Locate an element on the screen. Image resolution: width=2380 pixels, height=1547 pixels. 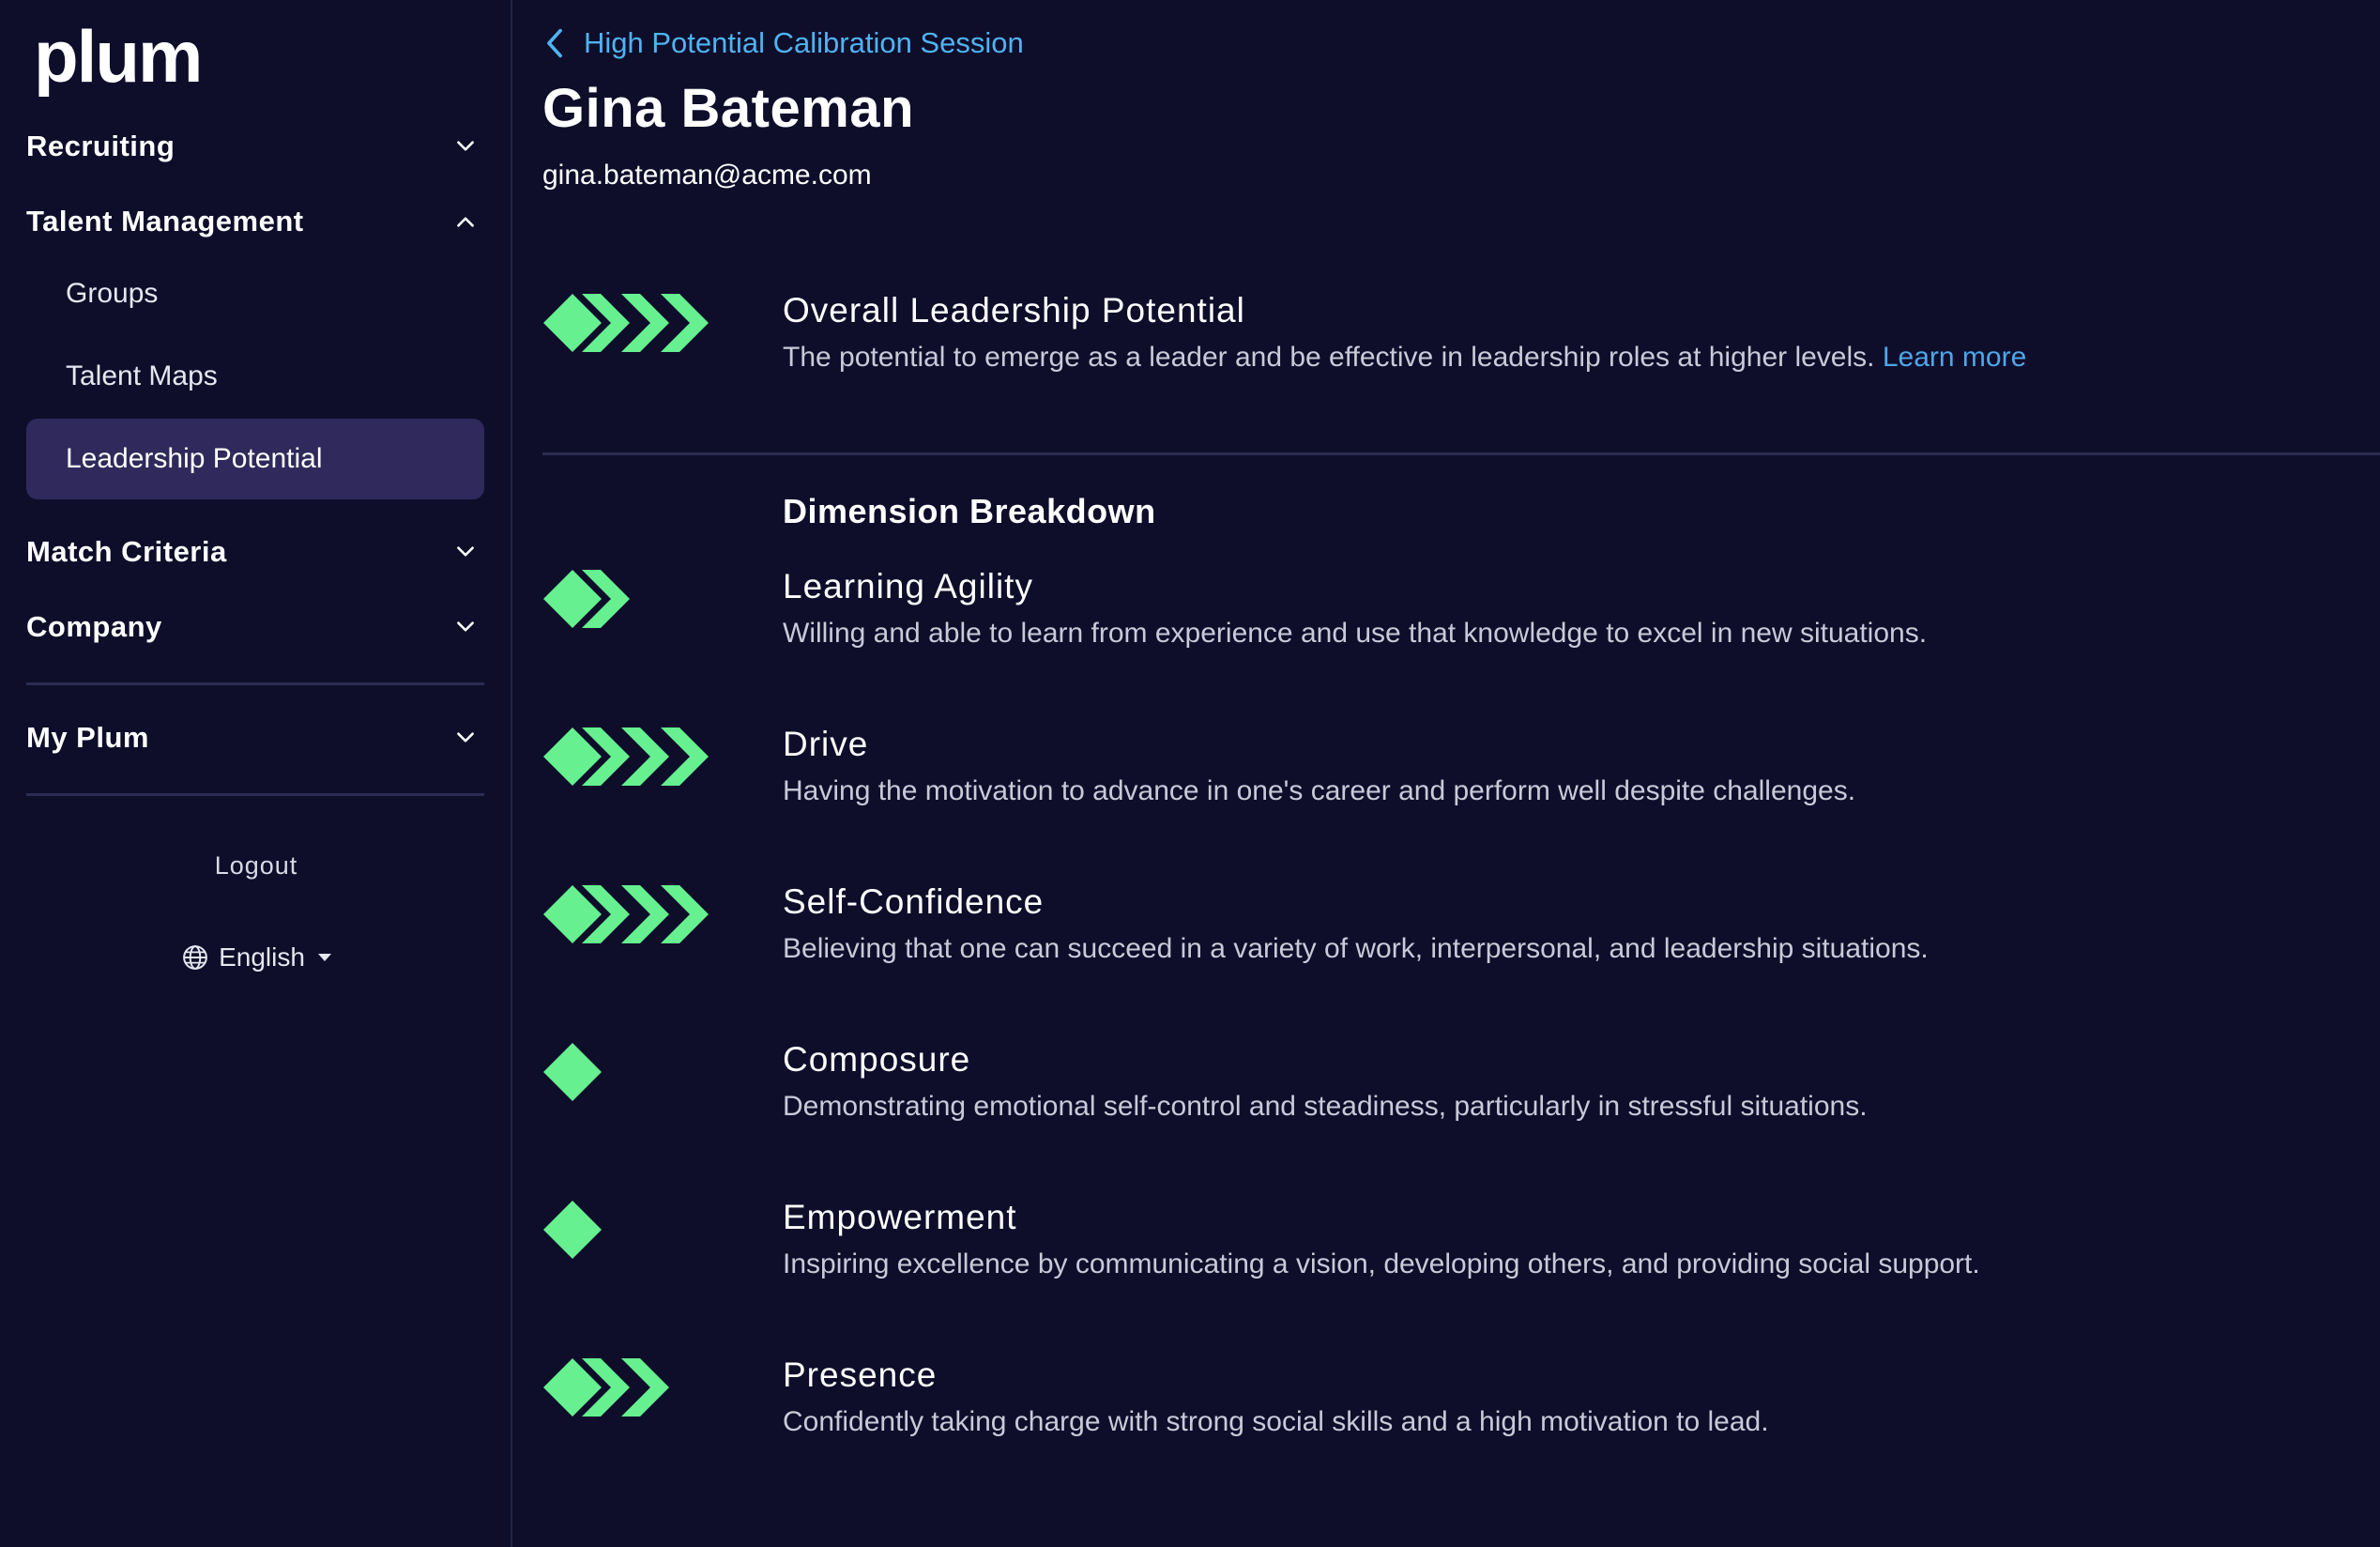
breadcrumb: High Potential Calibration Session is located at coordinates (783, 43).